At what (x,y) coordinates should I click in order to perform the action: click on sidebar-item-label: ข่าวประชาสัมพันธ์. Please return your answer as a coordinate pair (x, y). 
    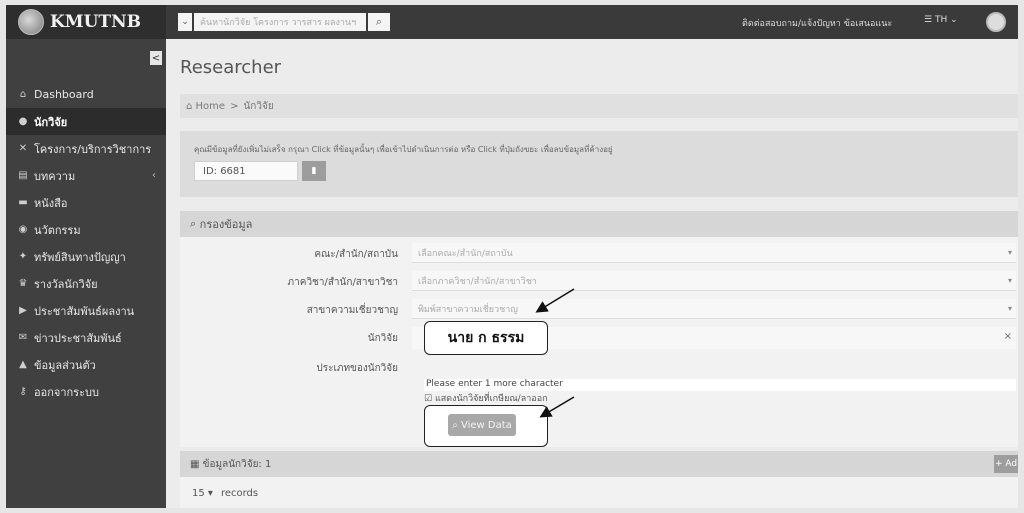
    Looking at the image, I should click on (78, 338).